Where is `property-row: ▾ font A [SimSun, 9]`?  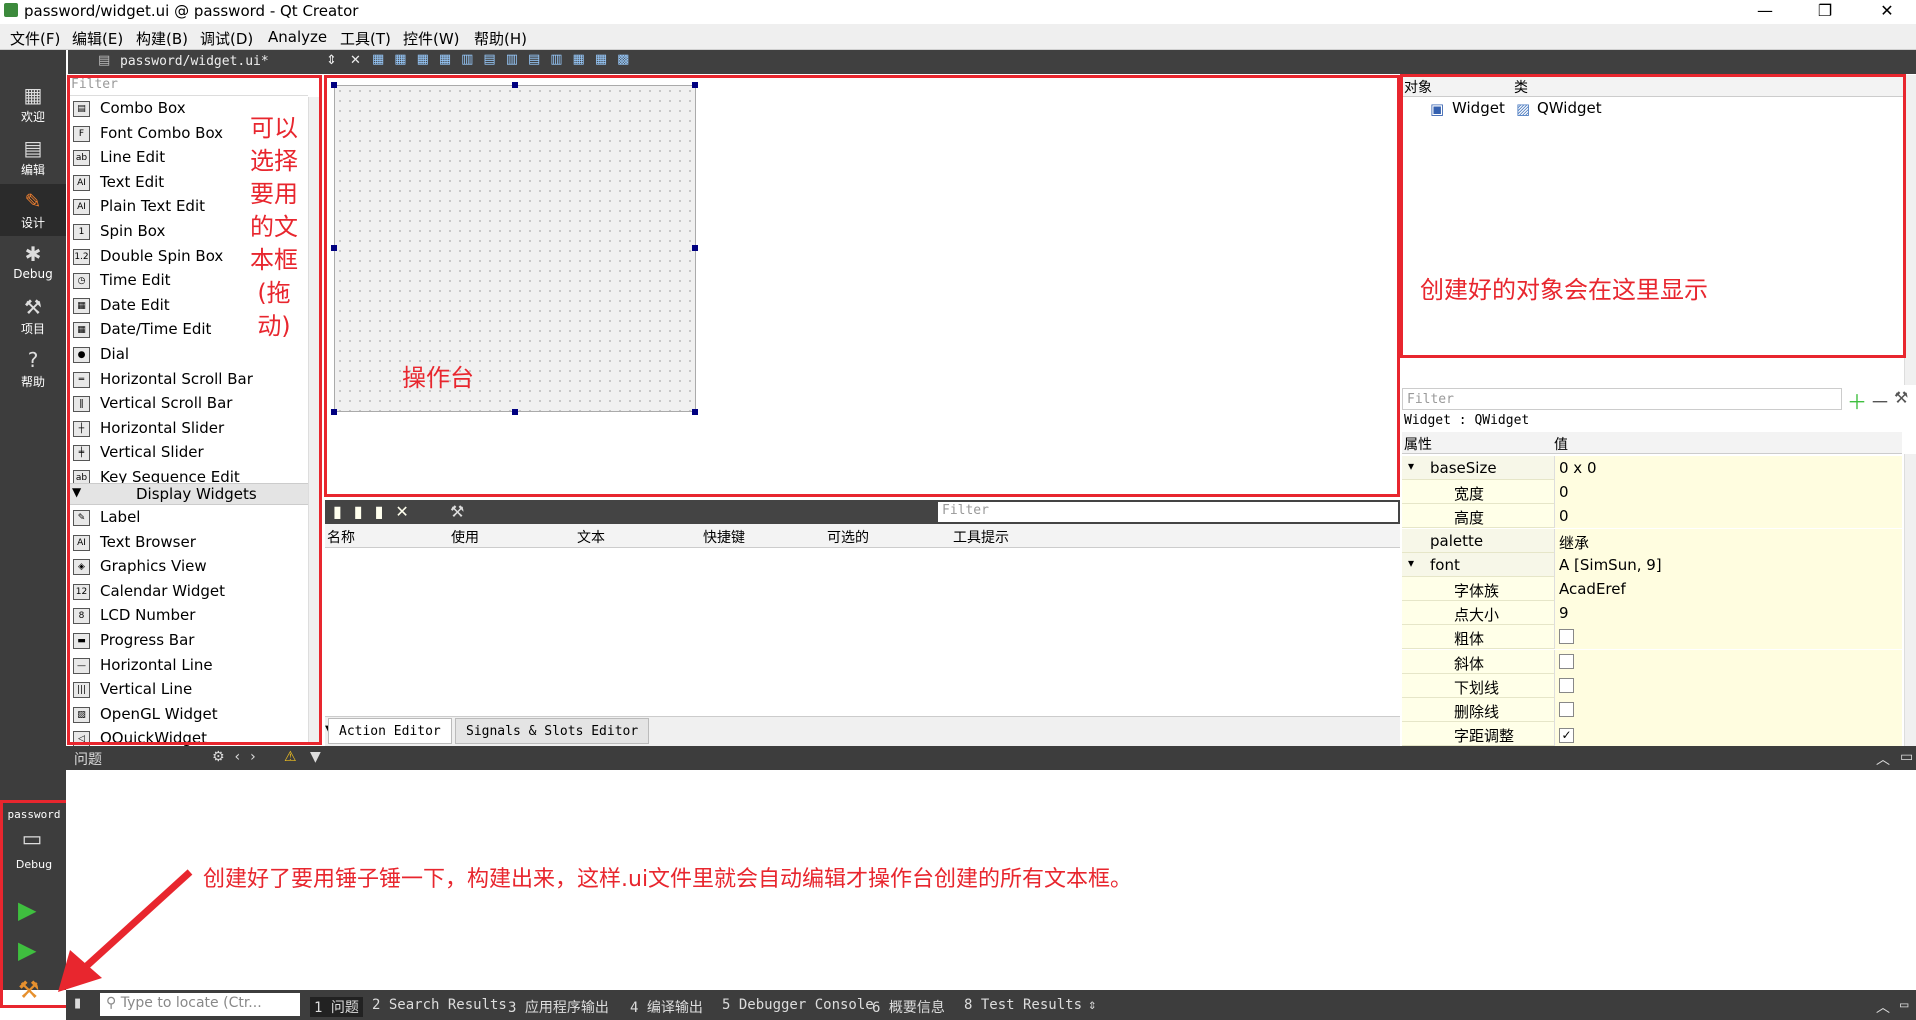
property-row: ▾ font A [SimSun, 9] is located at coordinates (1652, 564).